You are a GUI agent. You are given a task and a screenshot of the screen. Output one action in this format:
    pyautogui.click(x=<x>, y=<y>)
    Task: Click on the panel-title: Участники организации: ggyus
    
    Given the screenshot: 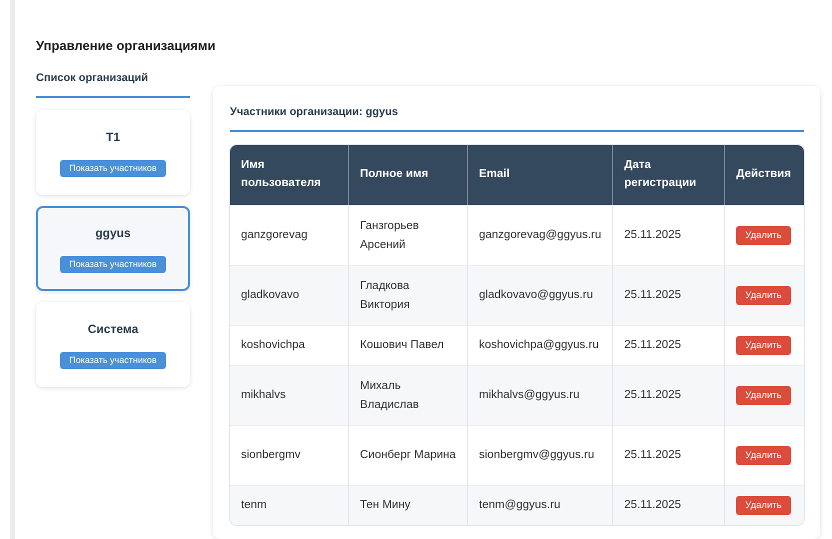 What is the action you would take?
    pyautogui.click(x=517, y=118)
    